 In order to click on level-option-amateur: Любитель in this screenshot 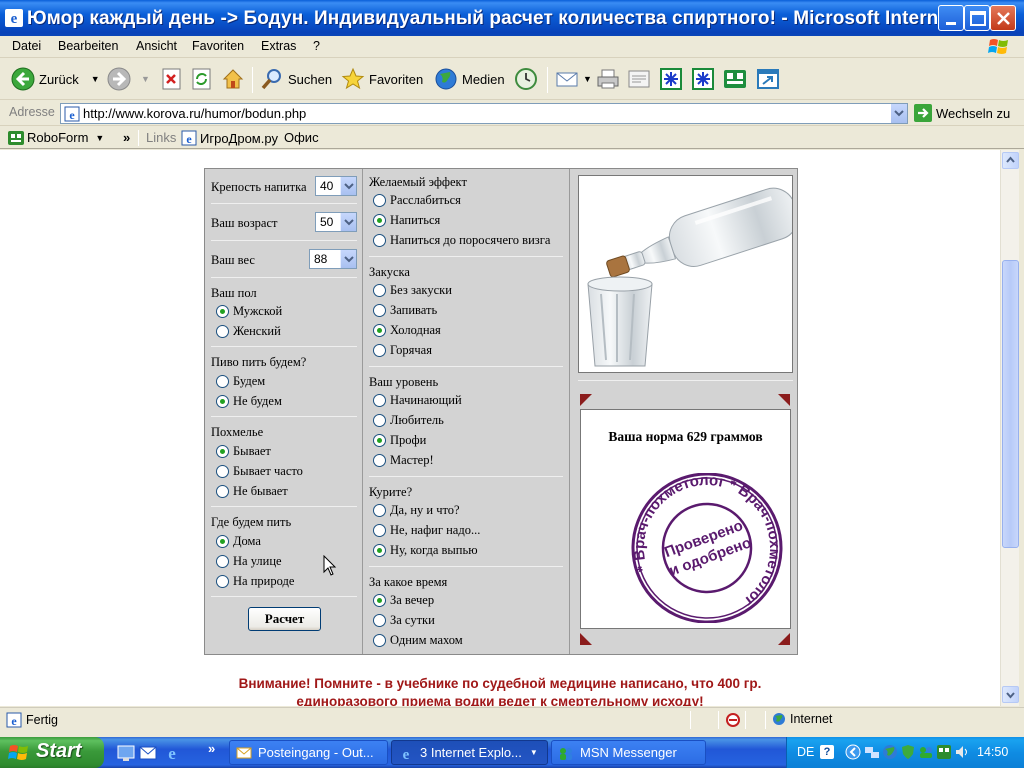, I will do `click(408, 420)`.